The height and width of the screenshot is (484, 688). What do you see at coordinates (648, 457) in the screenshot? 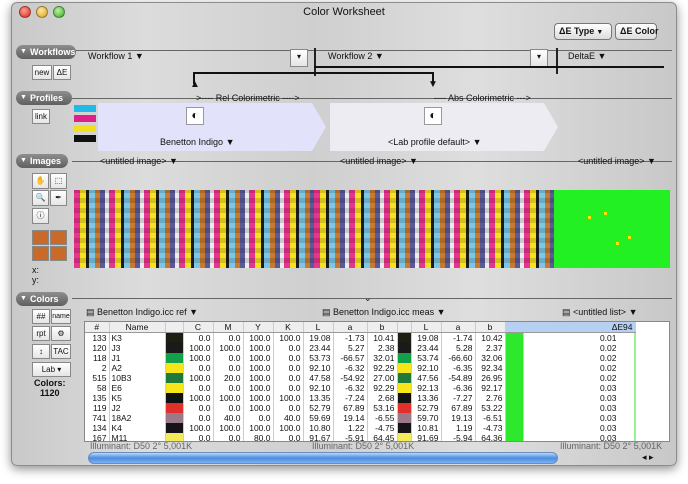
I see `scroll-arrows-icon: ◂ ▸` at bounding box center [648, 457].